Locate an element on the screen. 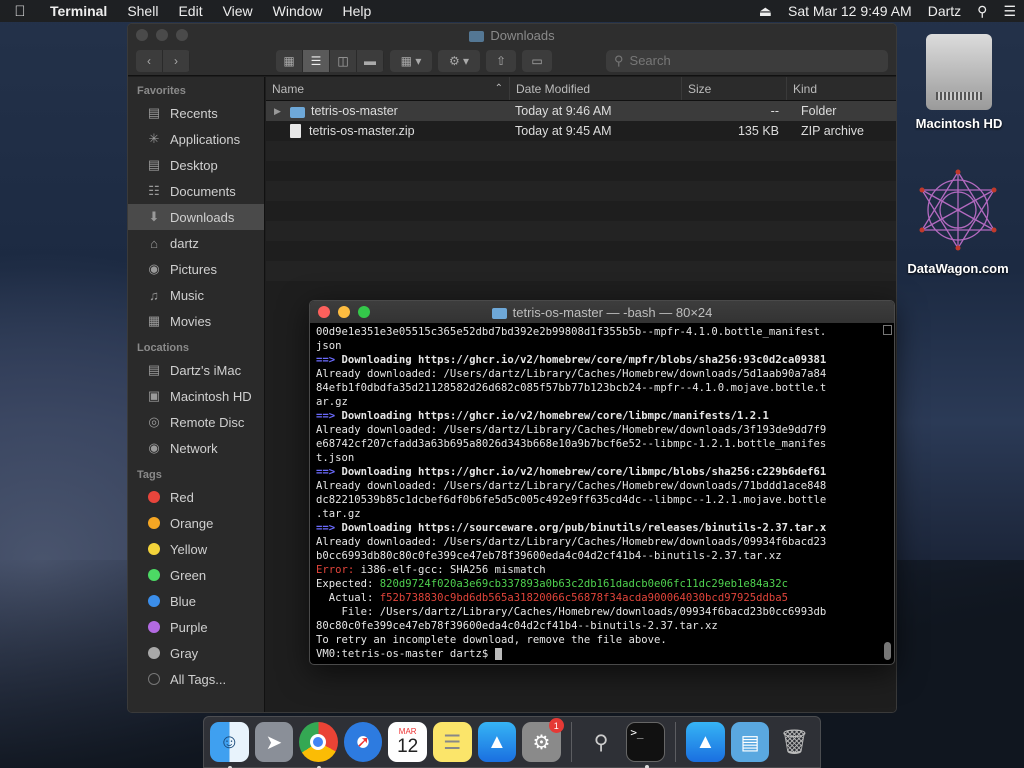  sidebar-item-desktop: ▤ Desktop is located at coordinates (196, 165).